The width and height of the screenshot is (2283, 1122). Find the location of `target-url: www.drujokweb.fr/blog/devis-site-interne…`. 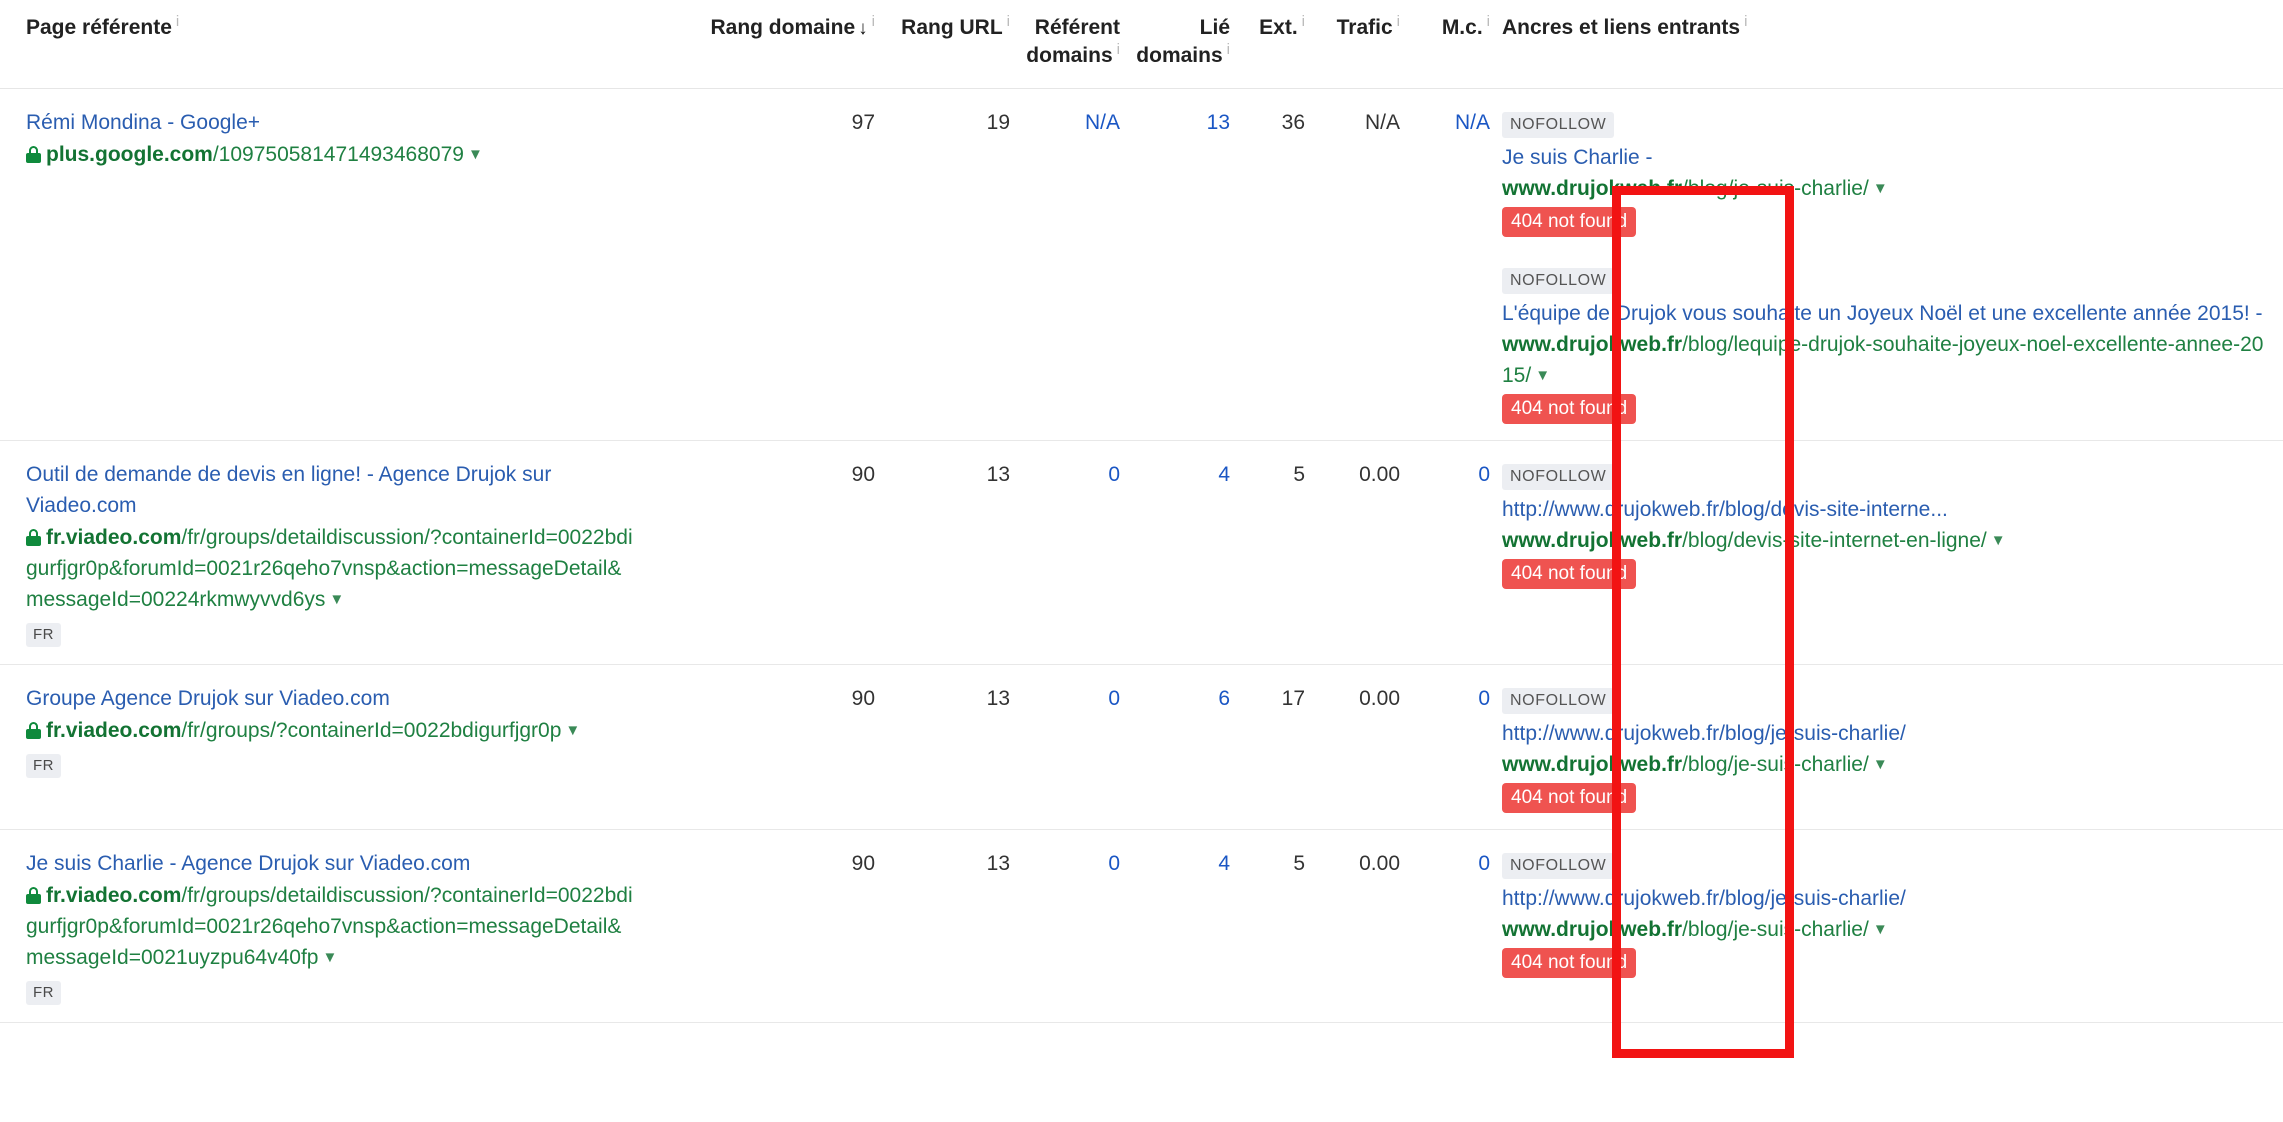

target-url: www.drujokweb.fr/blog/devis-site-interne… is located at coordinates (1887, 540).